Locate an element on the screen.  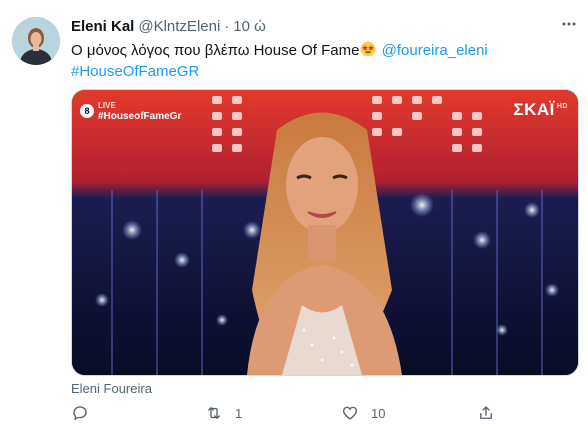
channel-logo: ΣΚΑΪ HD is located at coordinates (540, 110).